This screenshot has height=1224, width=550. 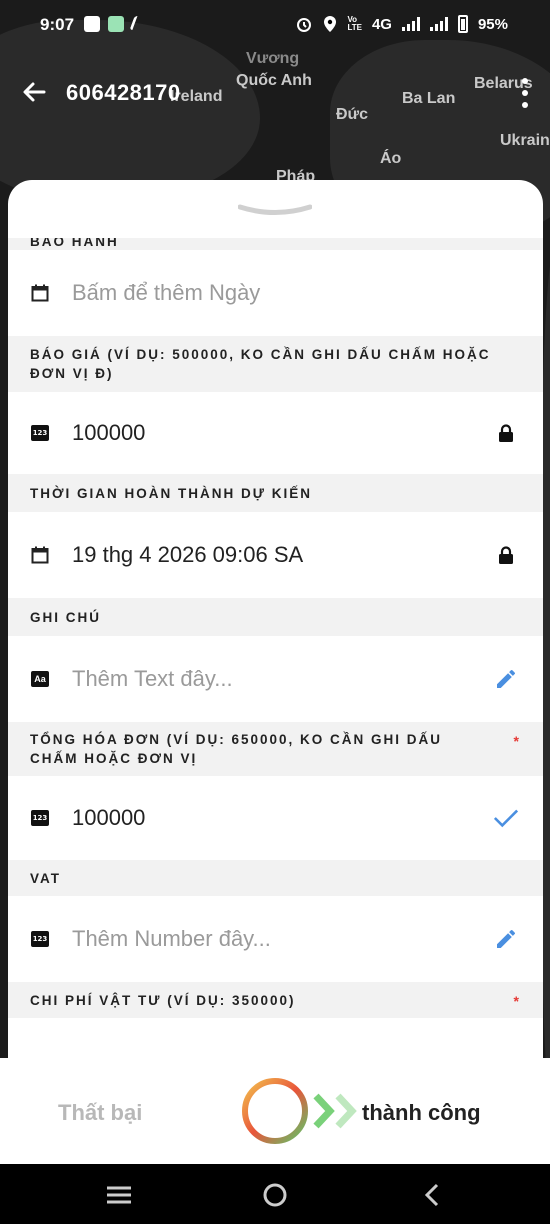 I want to click on section-label: CHI PHÍ VẬT TƯ (VÍ DỤ: 350000) *, so click(x=275, y=1000).